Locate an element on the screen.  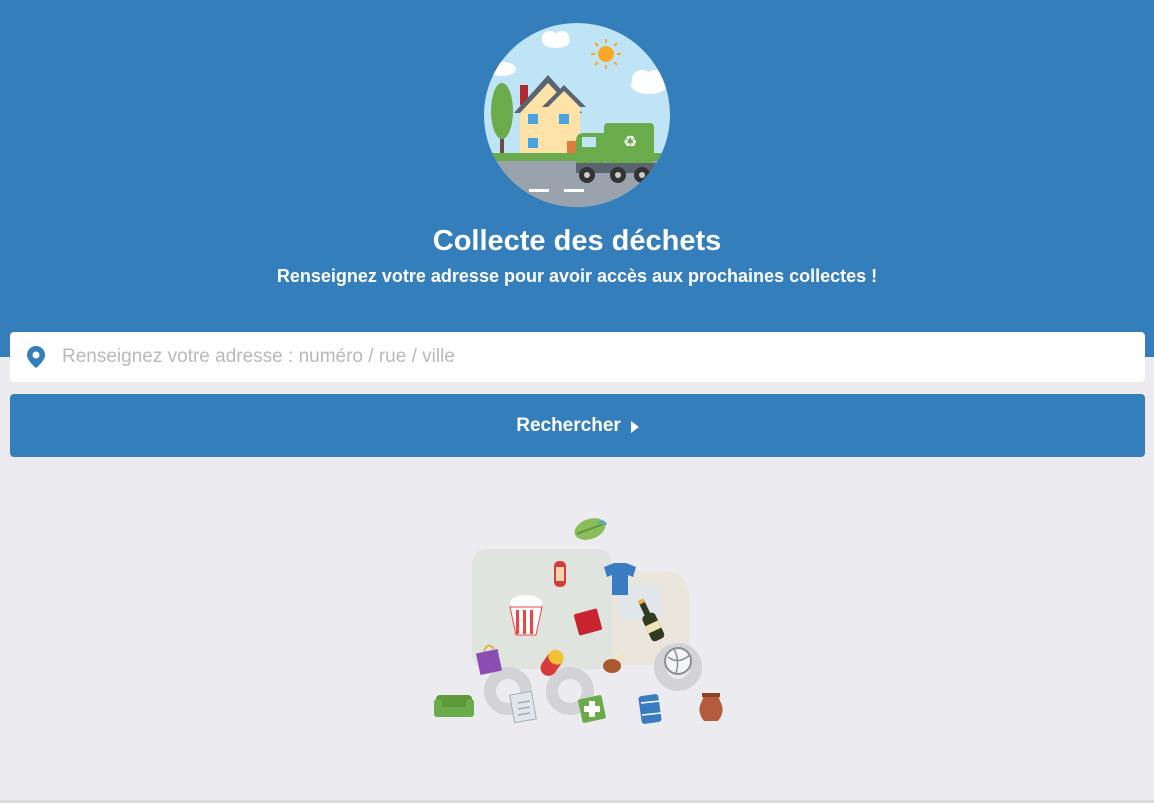
search-button: Rechercher is located at coordinates (577, 425).